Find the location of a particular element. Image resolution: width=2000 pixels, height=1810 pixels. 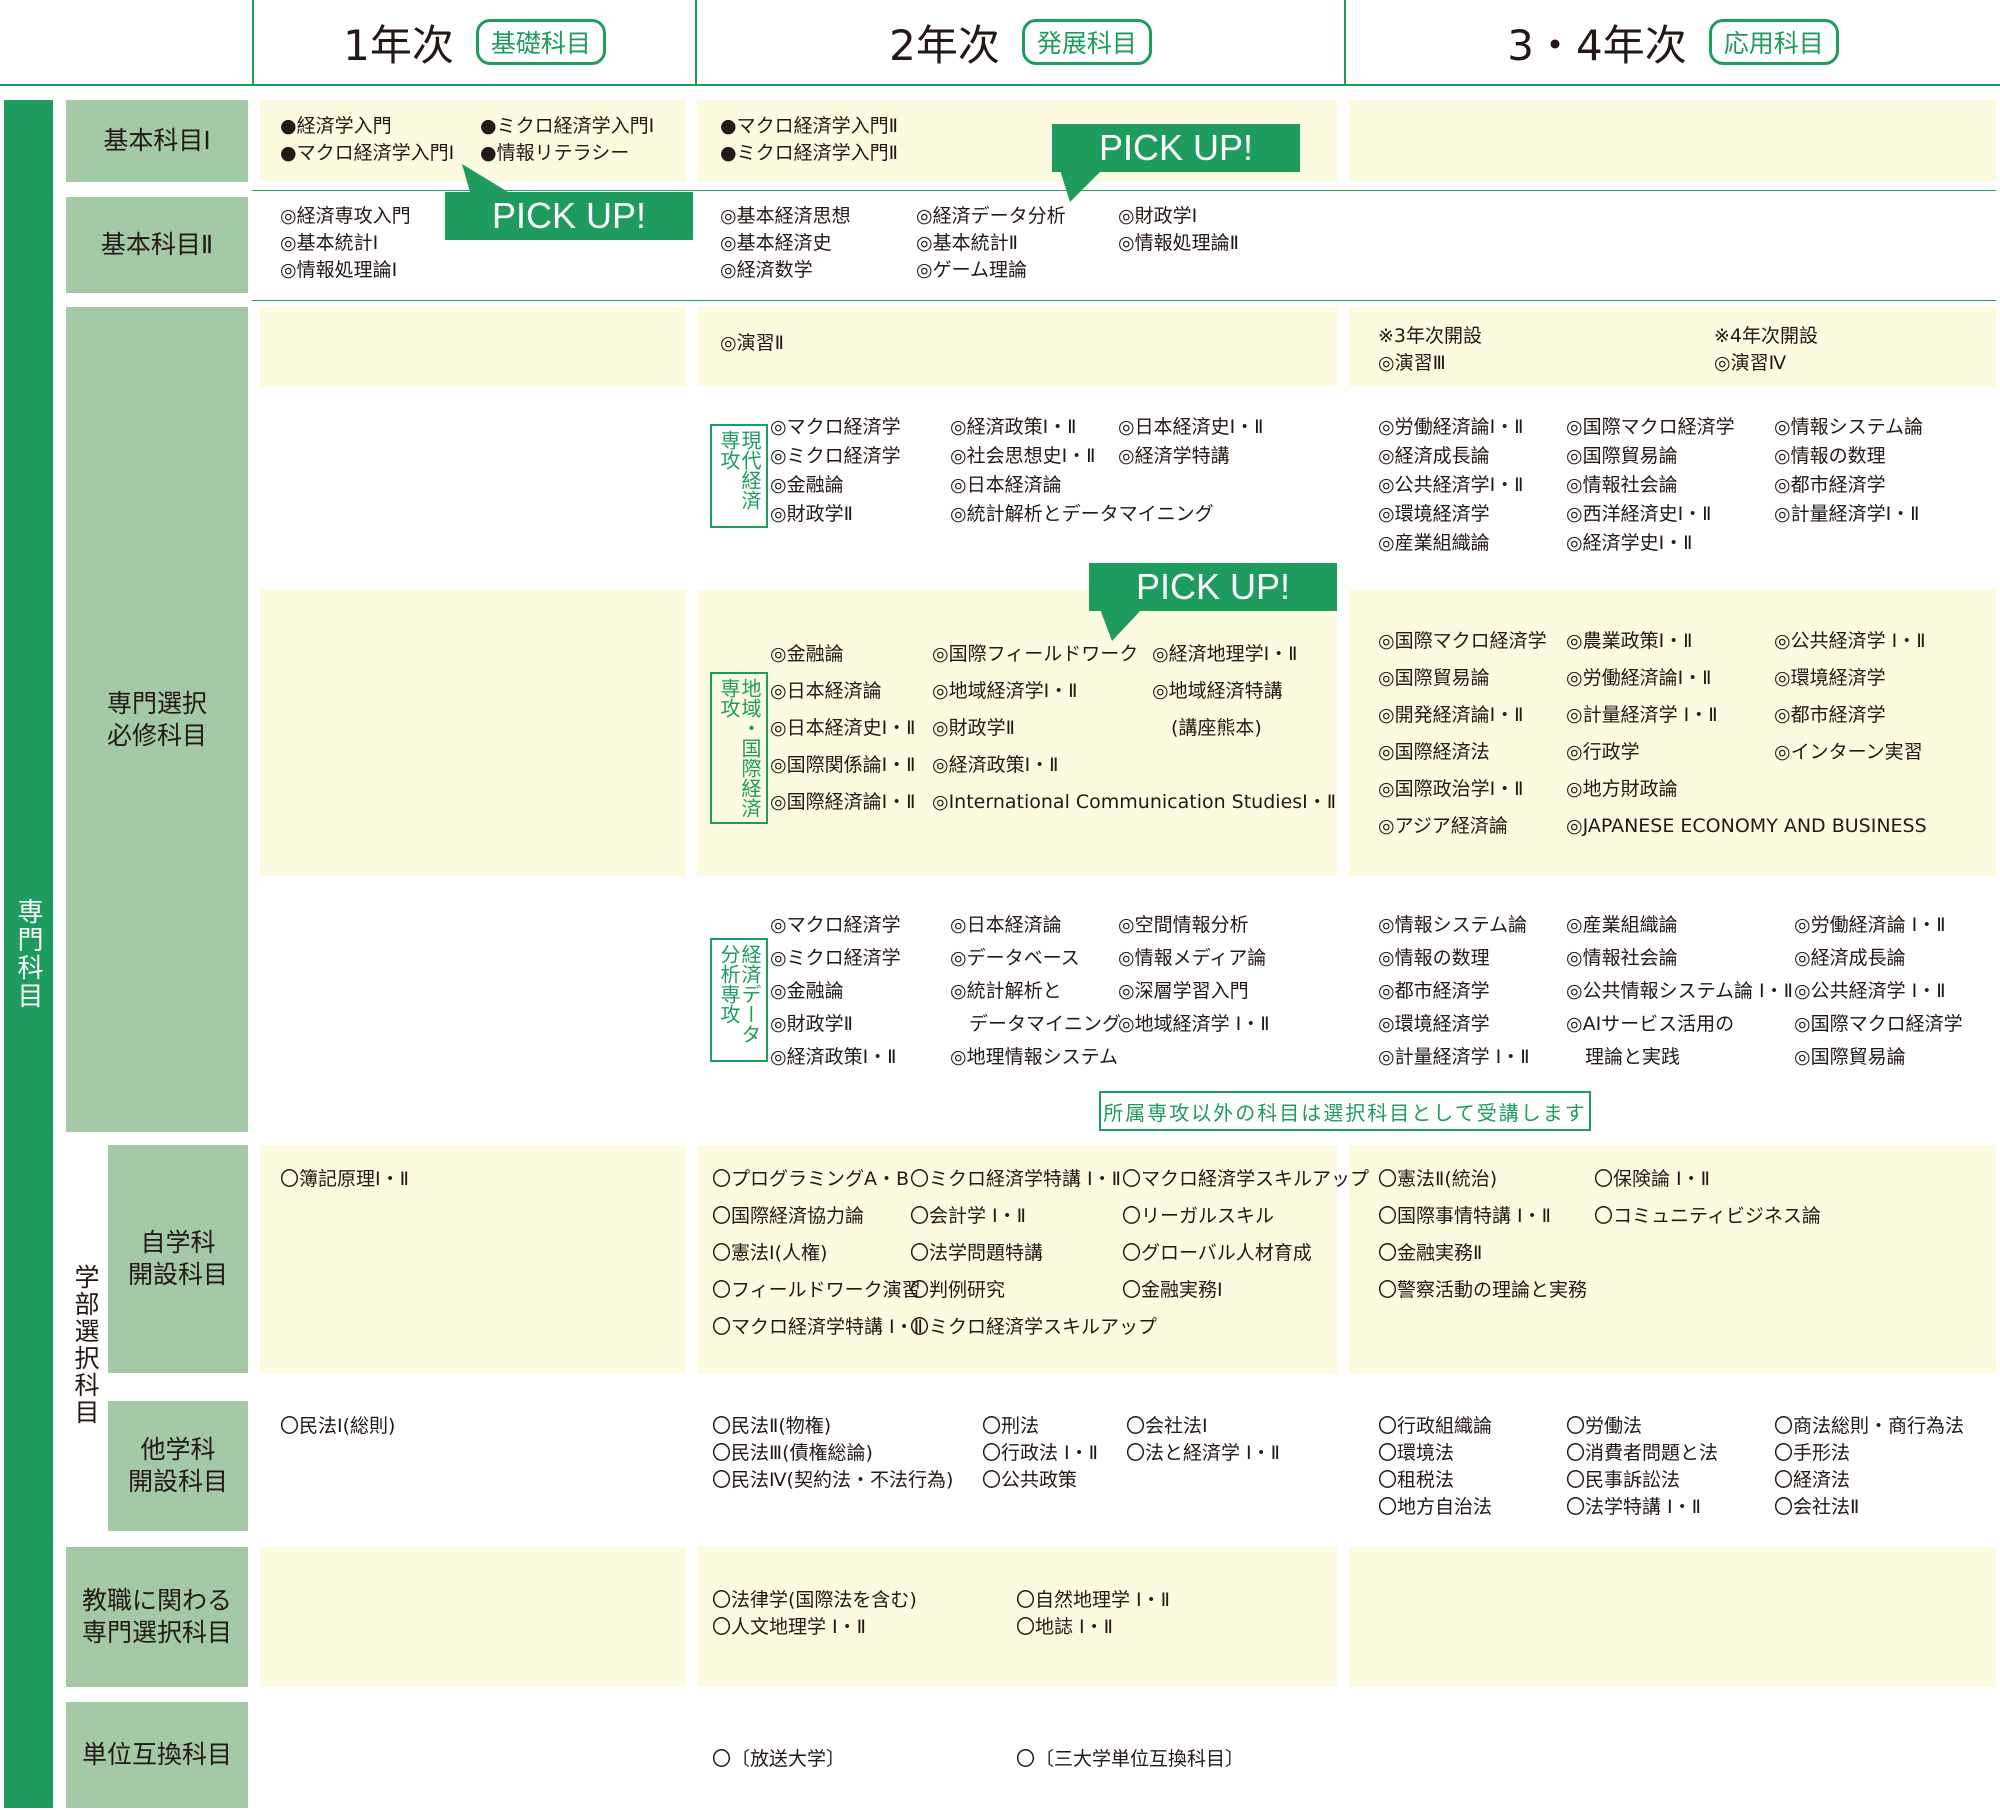

teacher-y2-col1: 〇法律学(国際法を含む) 〇人文地理学 Ⅰ・Ⅱ is located at coordinates (814, 1614).